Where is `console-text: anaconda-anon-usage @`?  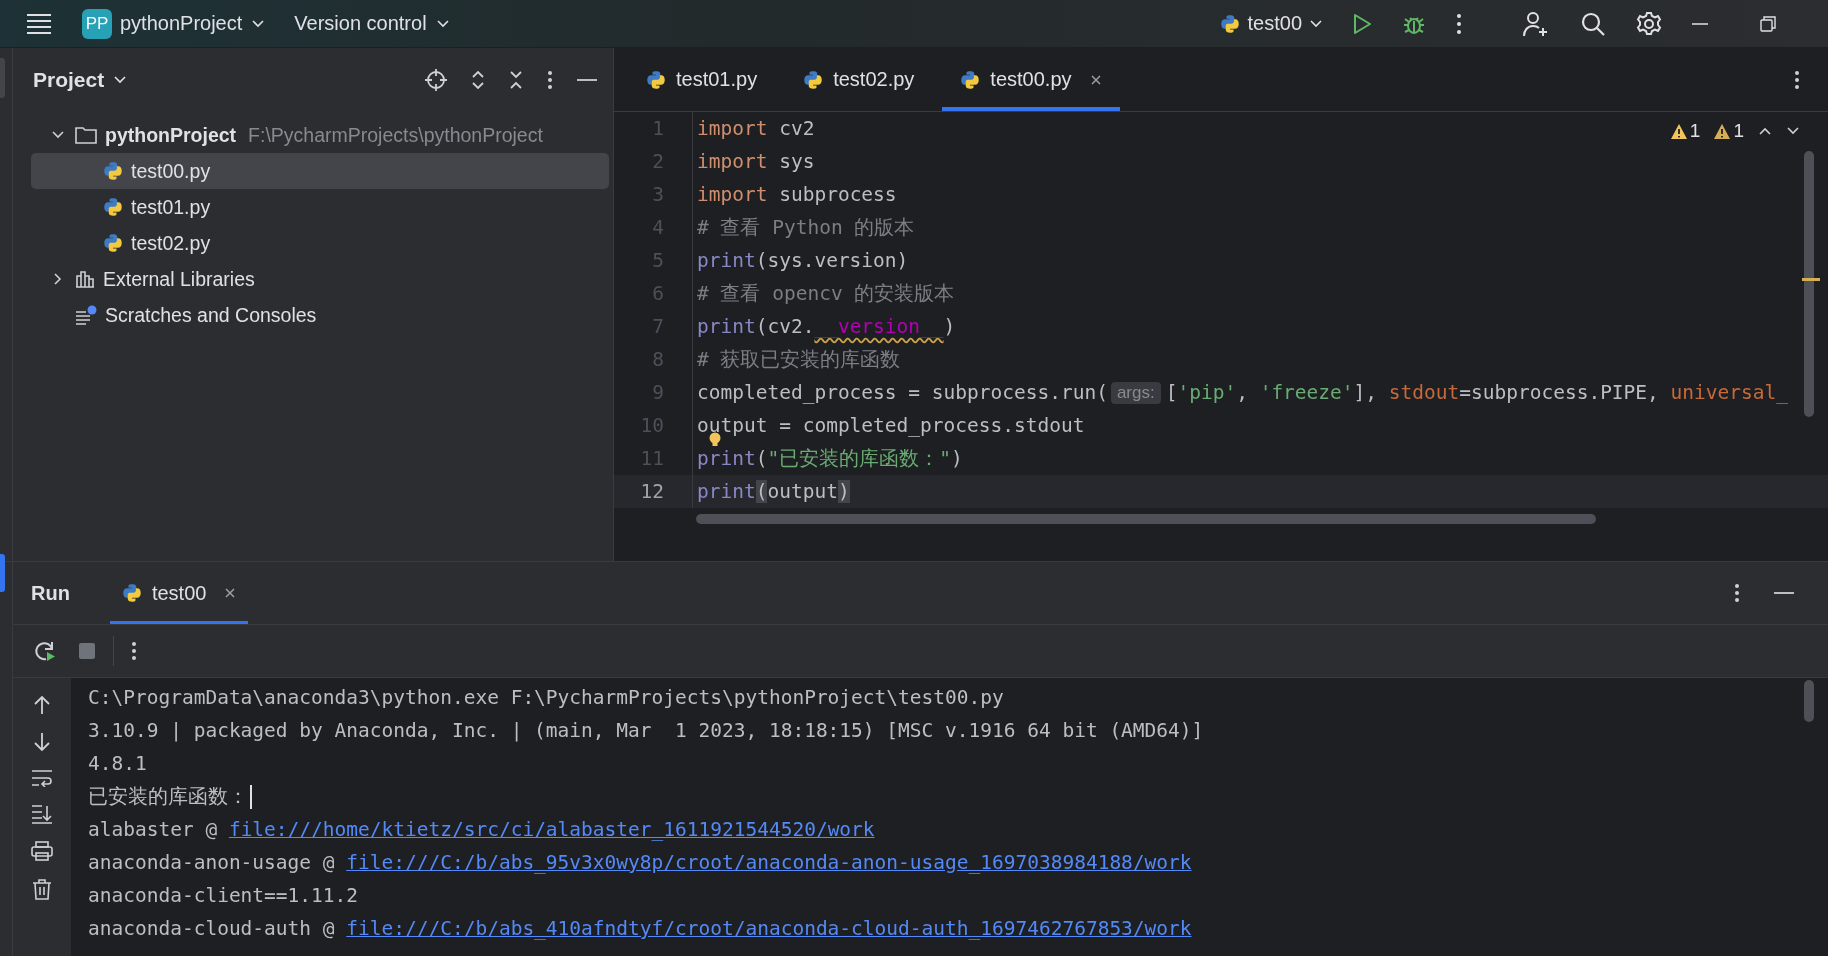 console-text: anaconda-anon-usage @ is located at coordinates (212, 862).